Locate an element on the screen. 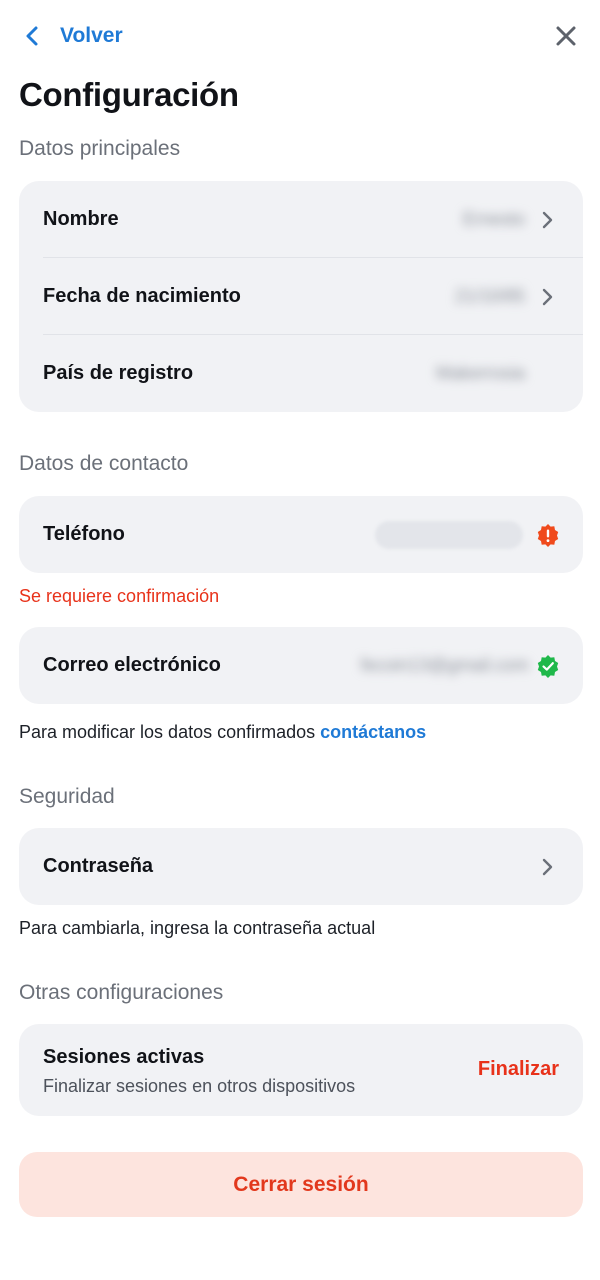 The height and width of the screenshot is (1280, 600). birthdate-row: Fecha de nacimiento 21/10/85 is located at coordinates (301, 296).